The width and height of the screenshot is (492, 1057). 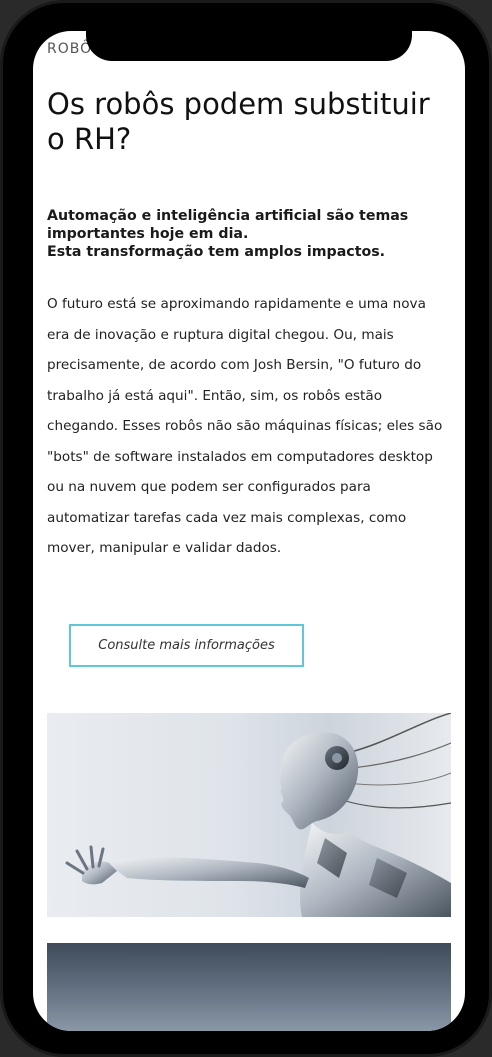 I want to click on page-title: Os robôs podem substituir o RH?, so click(x=238, y=121).